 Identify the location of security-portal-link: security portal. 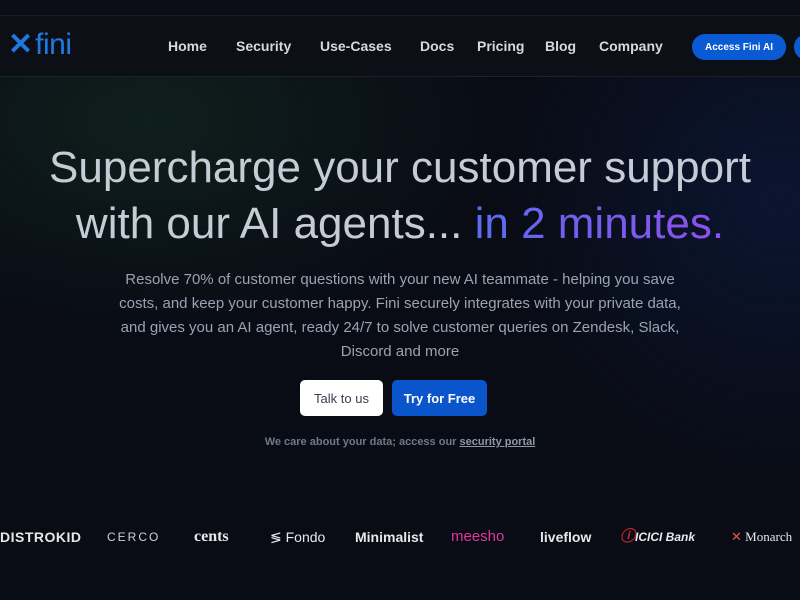
(498, 442).